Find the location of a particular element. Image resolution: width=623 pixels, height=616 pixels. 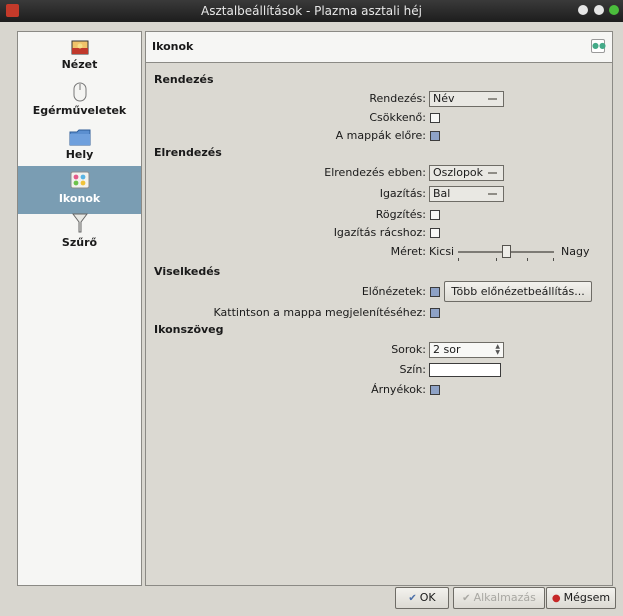

sort-label: Rendezés: is located at coordinates (397, 98).